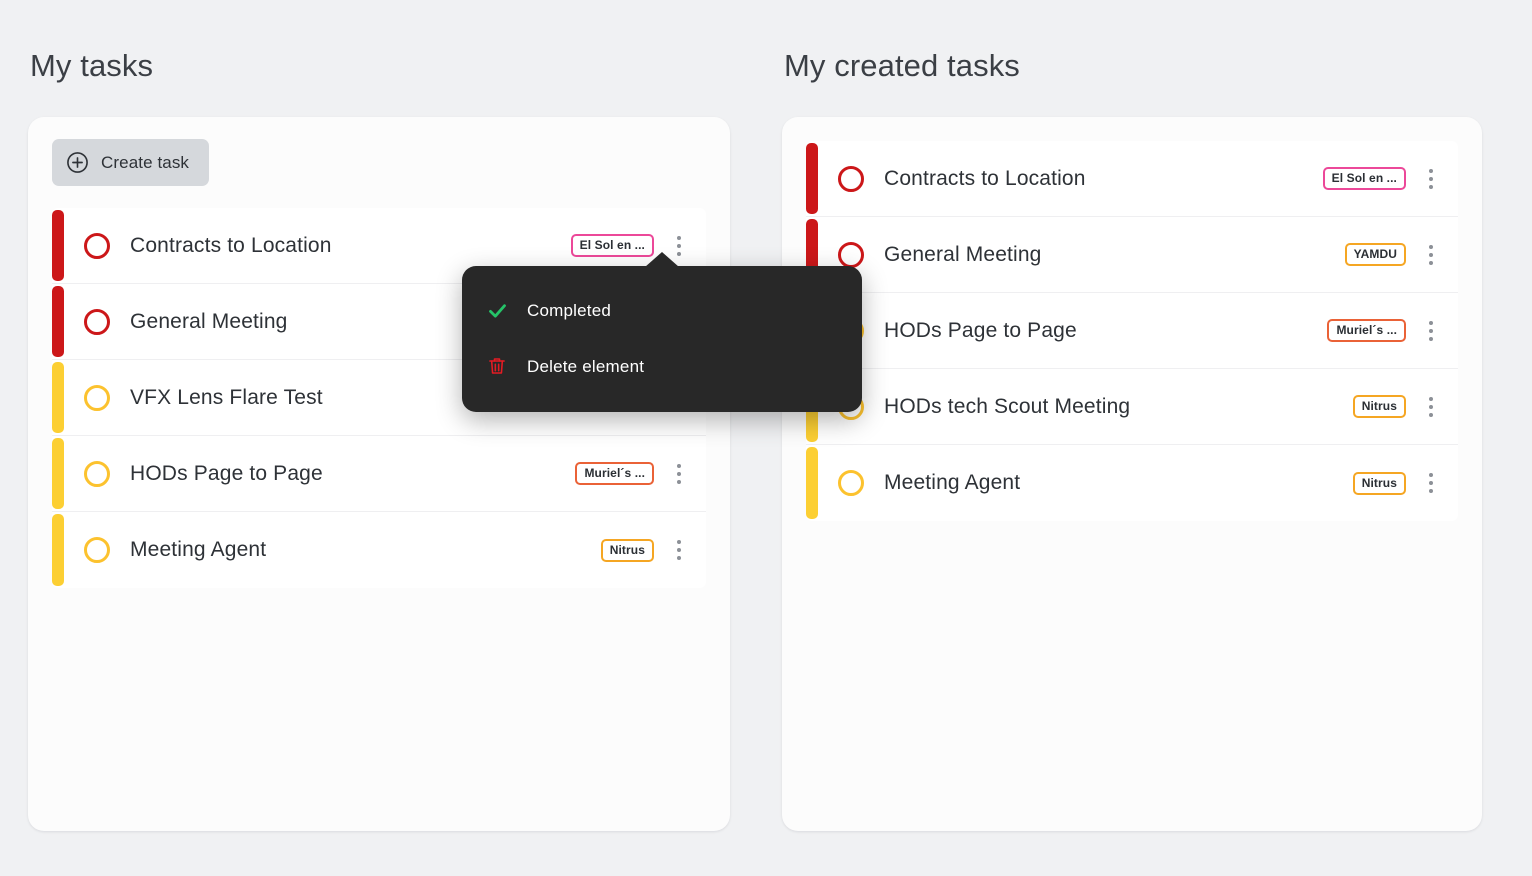 Image resolution: width=1532 pixels, height=876 pixels. I want to click on my-created-tasks-title: My created tasks, so click(902, 65).